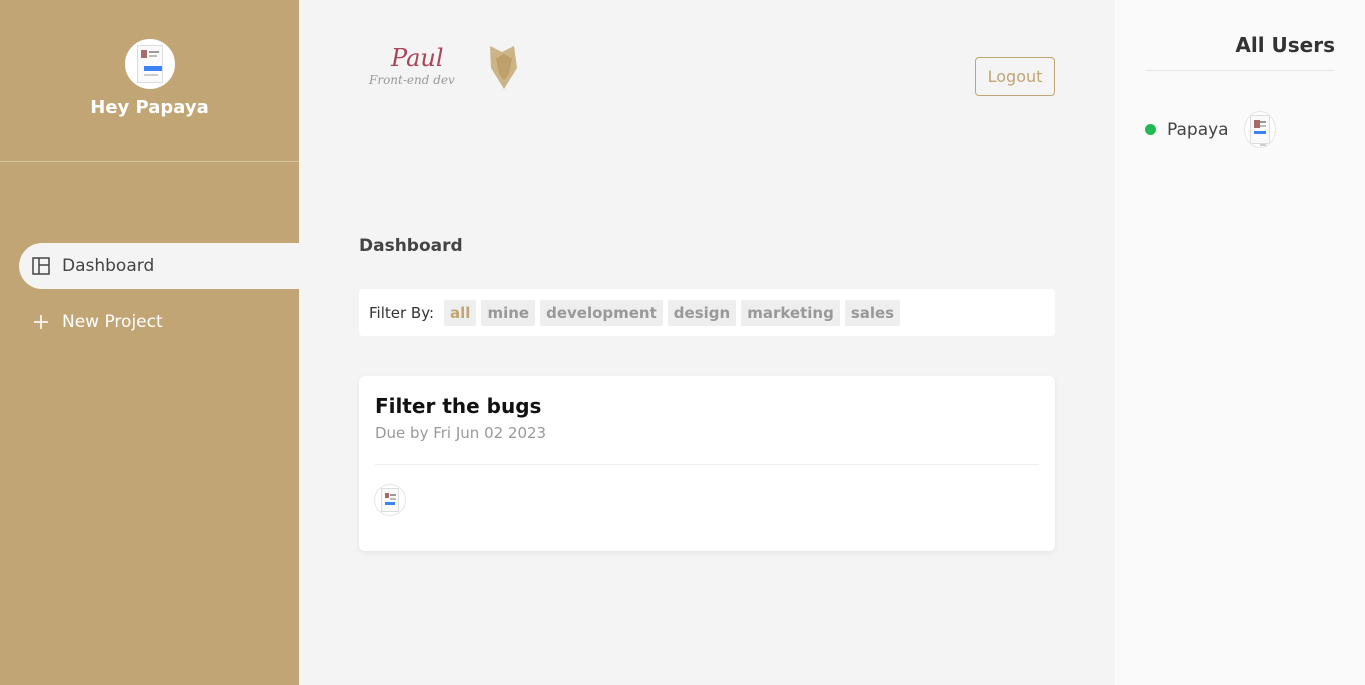  I want to click on svg-text: Paul, so click(417, 58).